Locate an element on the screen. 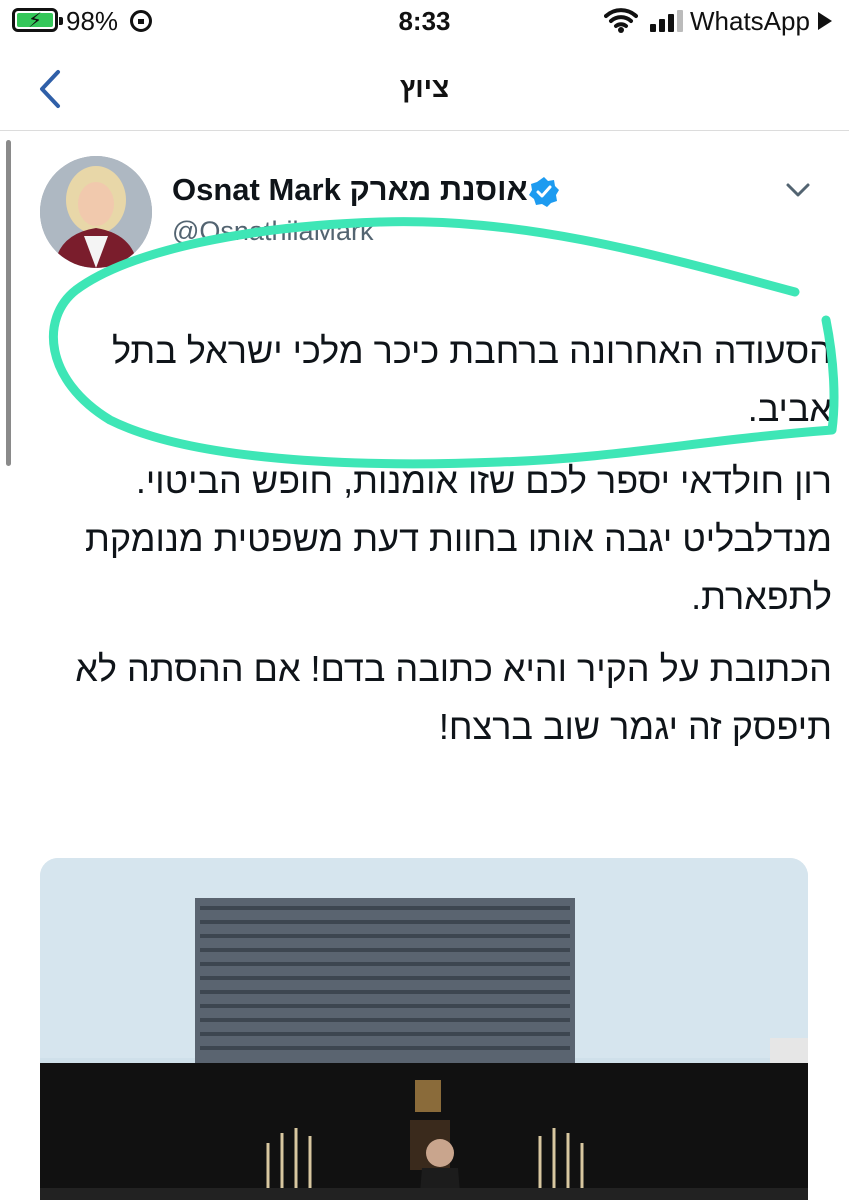  back-to-app-link: WhatsApp is located at coordinates (750, 21).